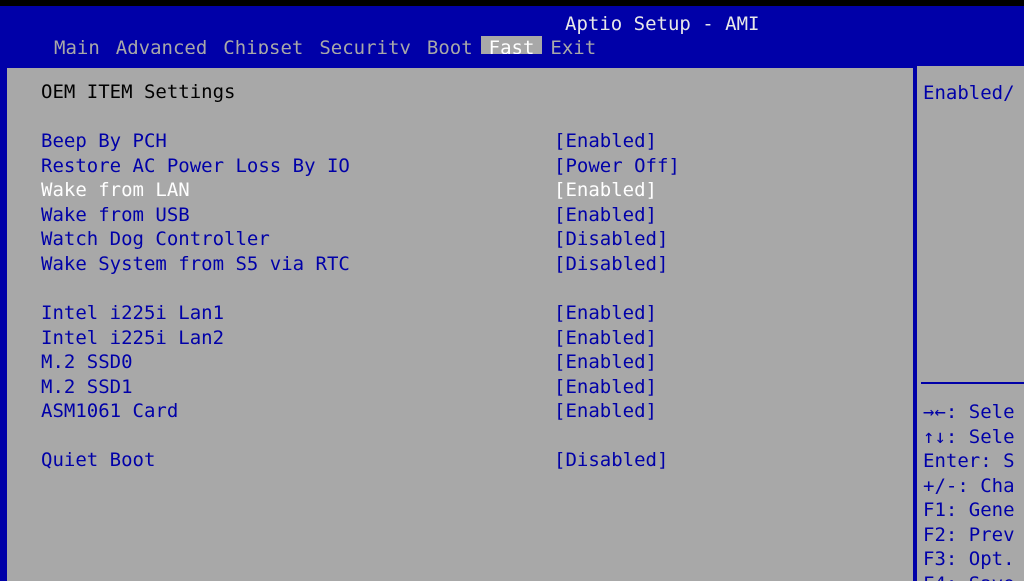 This screenshot has width=1024, height=581. I want to click on help-separator, so click(972, 383).